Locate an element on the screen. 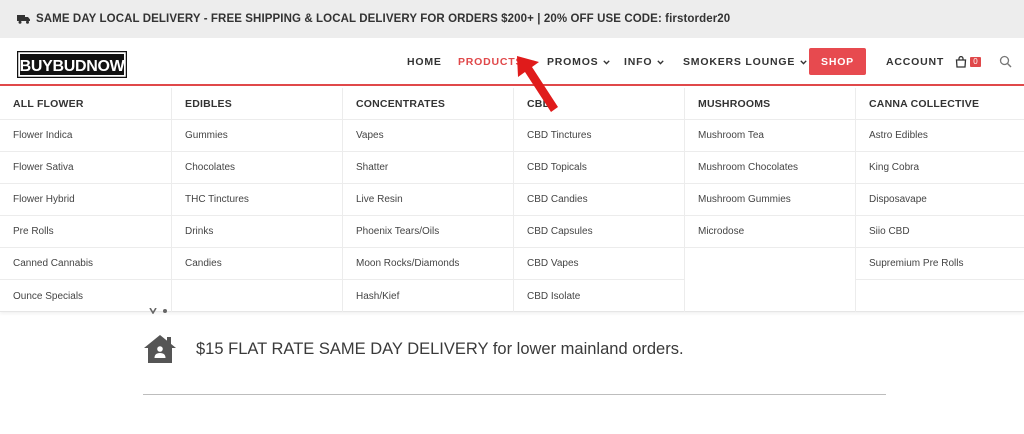 The image size is (1024, 434). menu-heading: CONCENTRATES is located at coordinates (428, 104).